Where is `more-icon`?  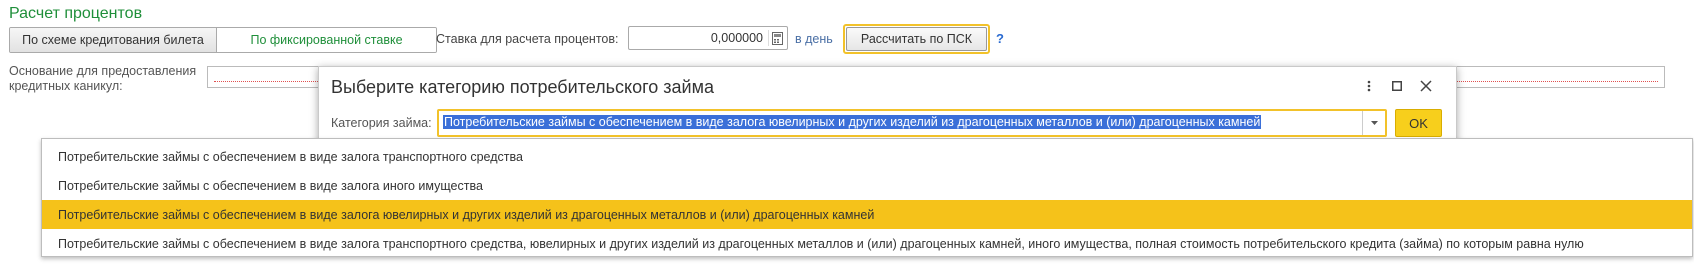
more-icon is located at coordinates (1369, 86).